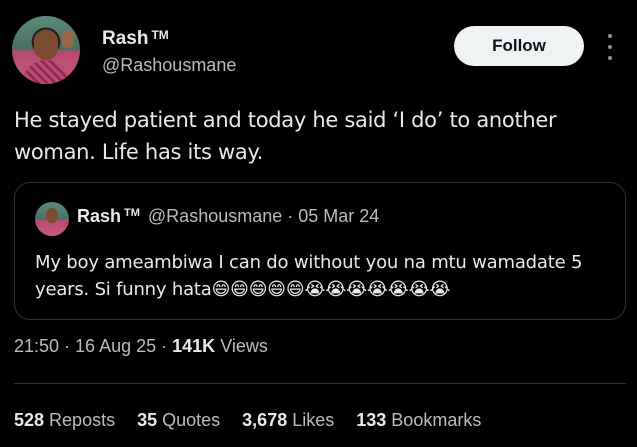 Image resolution: width=637 pixels, height=447 pixels. I want to click on tweet-meta: 21:50 · 16 Aug 25 · 141K Views, so click(141, 346).